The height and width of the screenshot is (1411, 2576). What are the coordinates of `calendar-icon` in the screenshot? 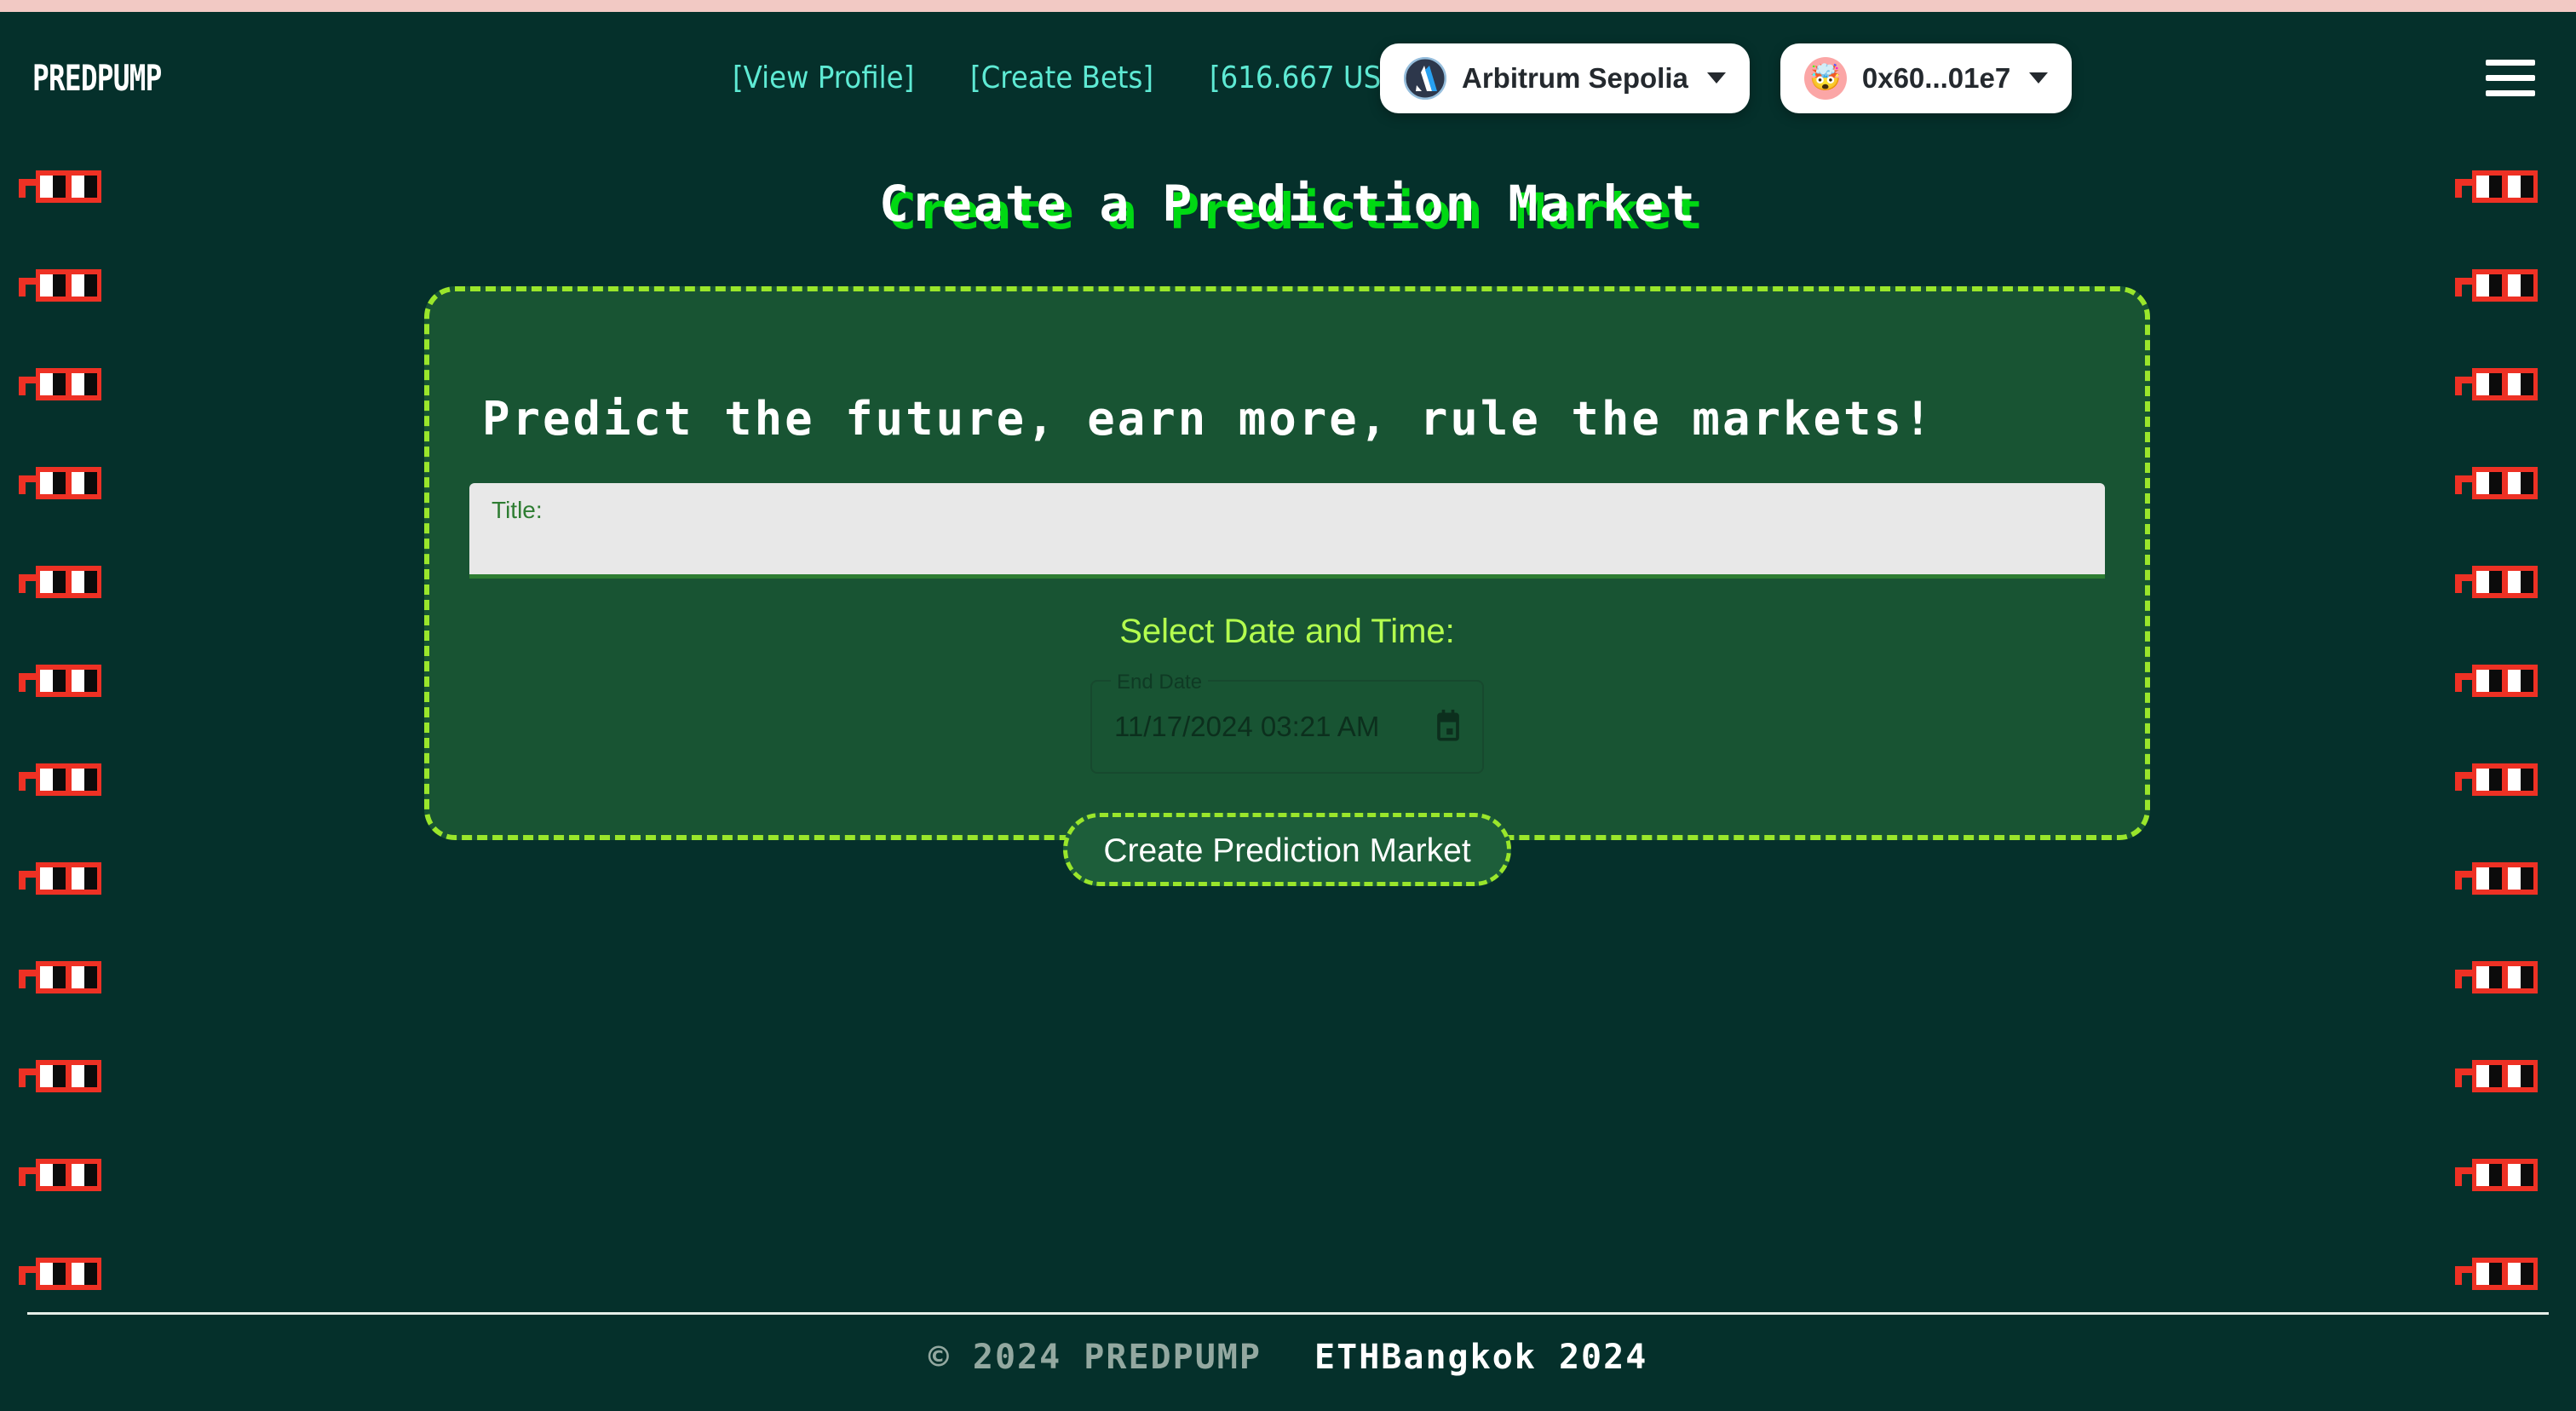 It's located at (1448, 727).